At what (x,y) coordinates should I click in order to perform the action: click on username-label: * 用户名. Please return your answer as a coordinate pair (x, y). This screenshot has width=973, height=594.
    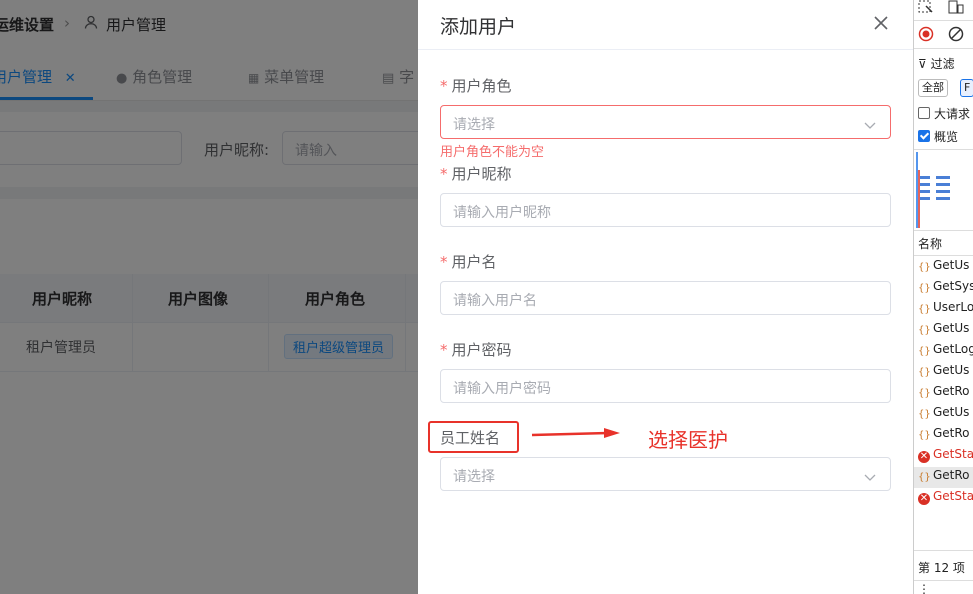
    Looking at the image, I should click on (468, 261).